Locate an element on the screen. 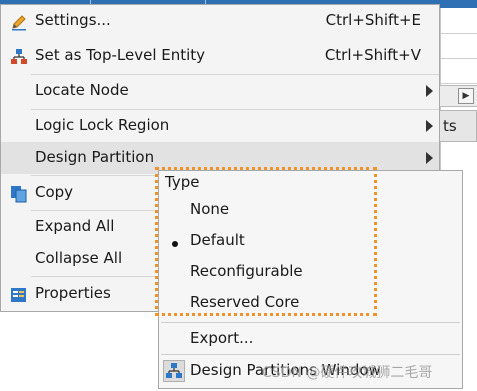  menu-item-settings: Settings... Ctrl+Shift+E is located at coordinates (220, 21).